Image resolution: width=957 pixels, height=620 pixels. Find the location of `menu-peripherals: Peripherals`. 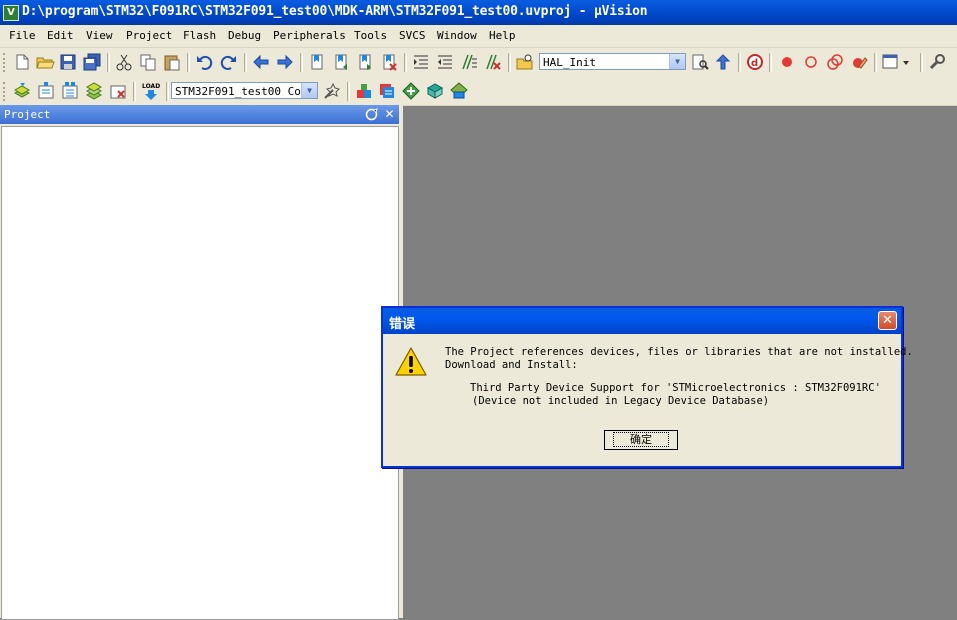

menu-peripherals: Peripherals is located at coordinates (309, 35).